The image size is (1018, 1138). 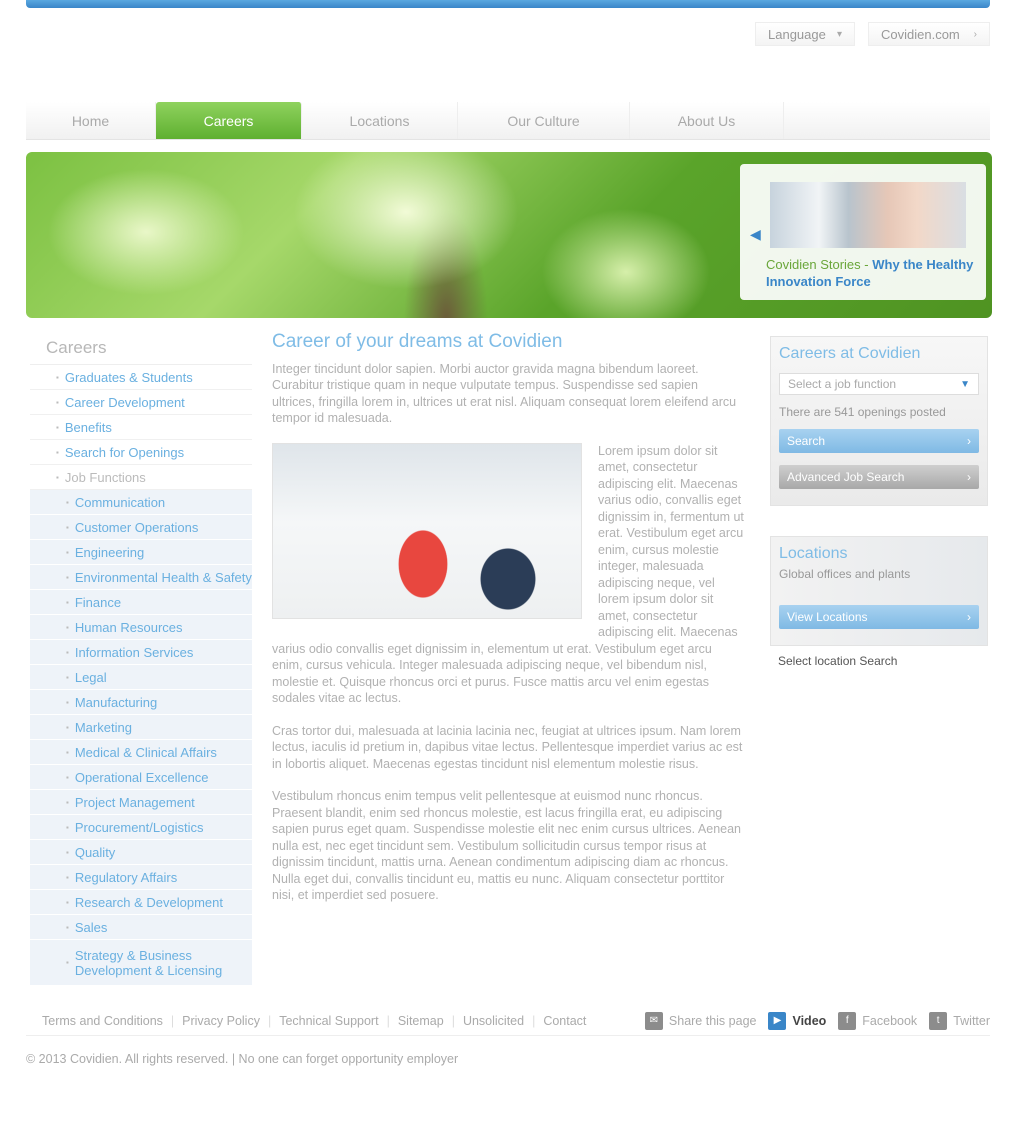 I want to click on job-function-select: Select a job function ▼, so click(x=879, y=384).